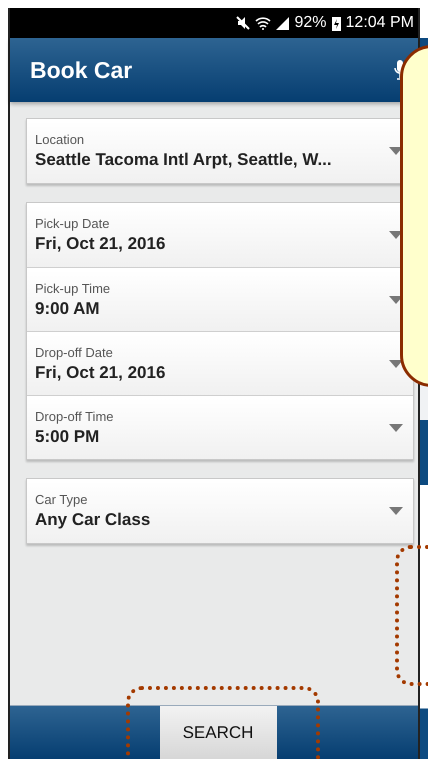 The width and height of the screenshot is (428, 759). I want to click on field-label: Drop-off Date, so click(74, 352).